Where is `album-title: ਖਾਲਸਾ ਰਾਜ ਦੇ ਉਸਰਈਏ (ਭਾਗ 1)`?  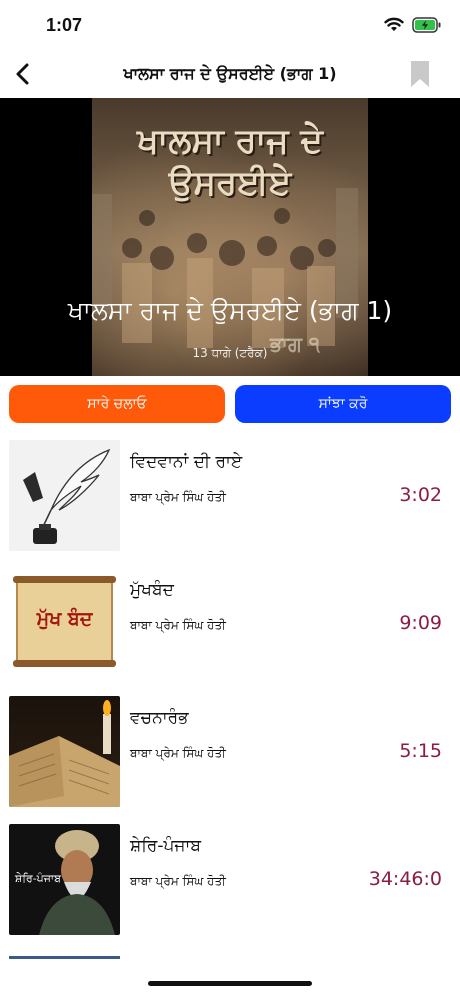 album-title: ਖਾਲਸਾ ਰਾਜ ਦੇ ਉਸਰਈਏ (ਭਾਗ 1) is located at coordinates (230, 310).